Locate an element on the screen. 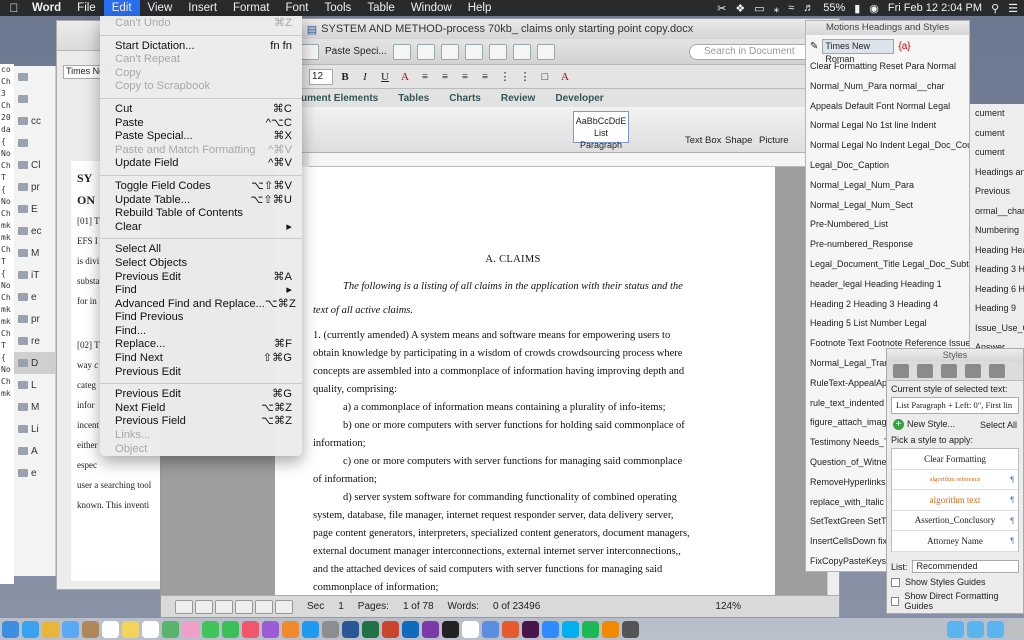 This screenshot has height=640, width=1024. outline-view-button is located at coordinates (204, 606).